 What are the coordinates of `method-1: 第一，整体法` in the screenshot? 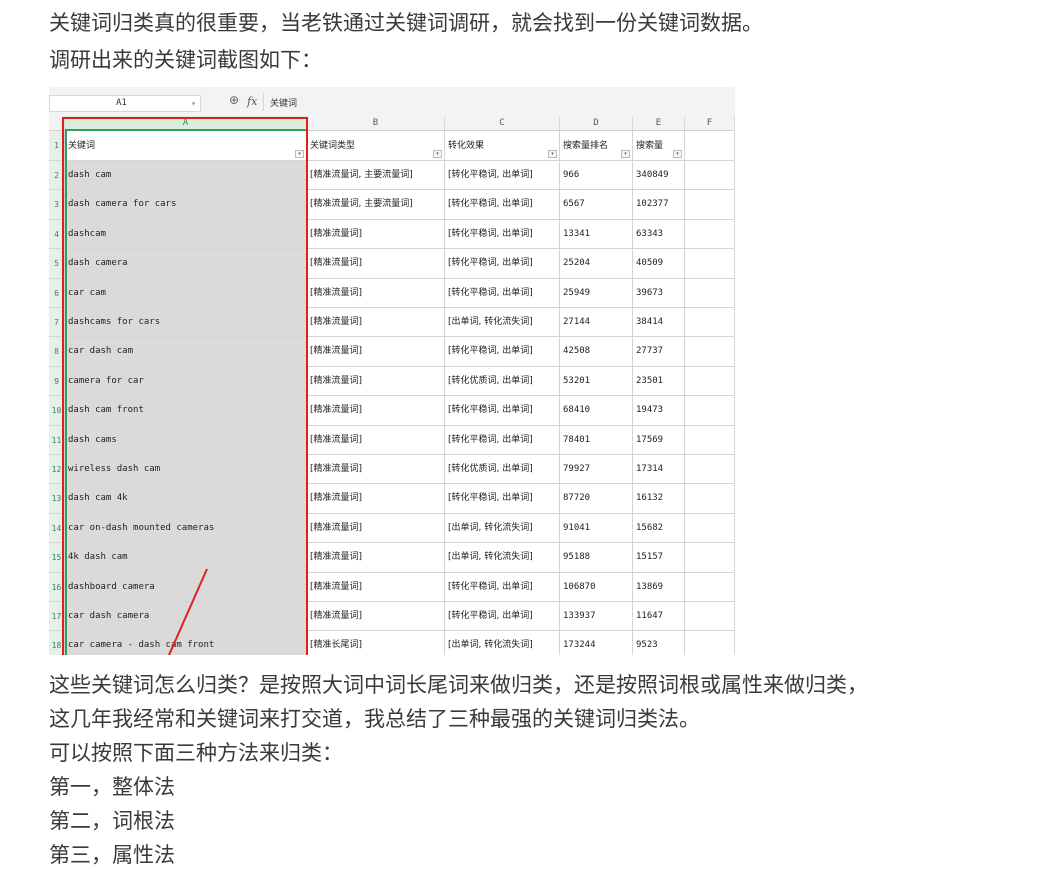 It's located at (112, 787).